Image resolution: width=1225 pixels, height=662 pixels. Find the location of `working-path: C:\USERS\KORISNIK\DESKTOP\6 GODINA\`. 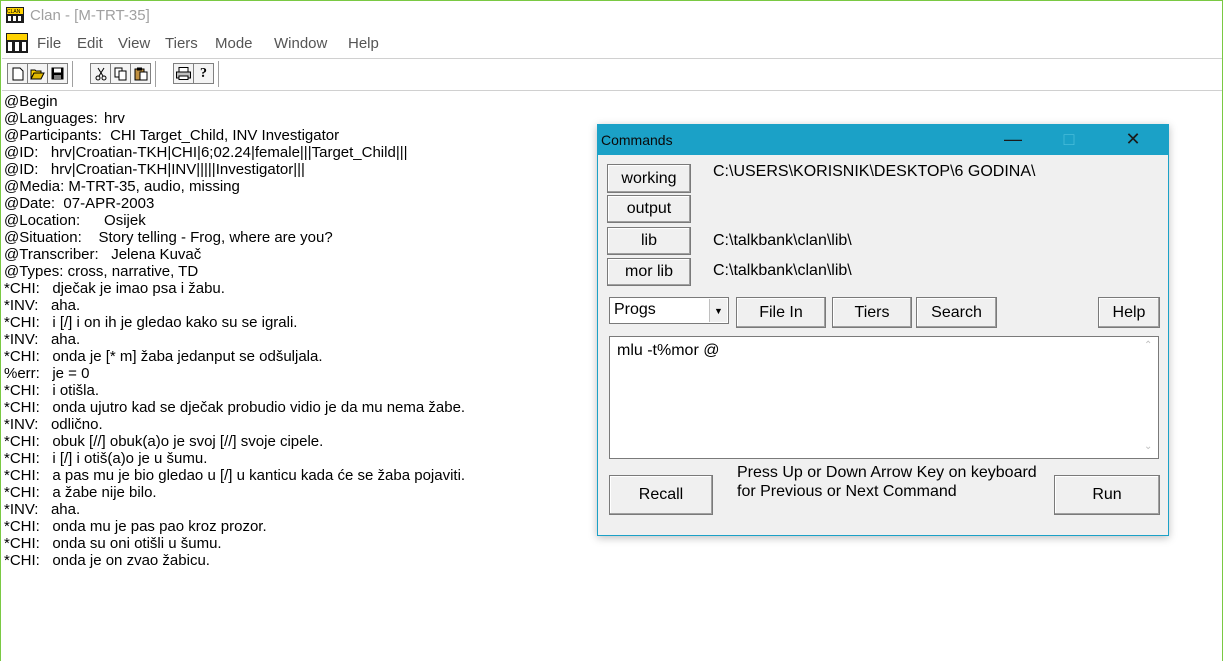

working-path: C:\USERS\KORISNIK\DESKTOP\6 GODINA\ is located at coordinates (874, 171).